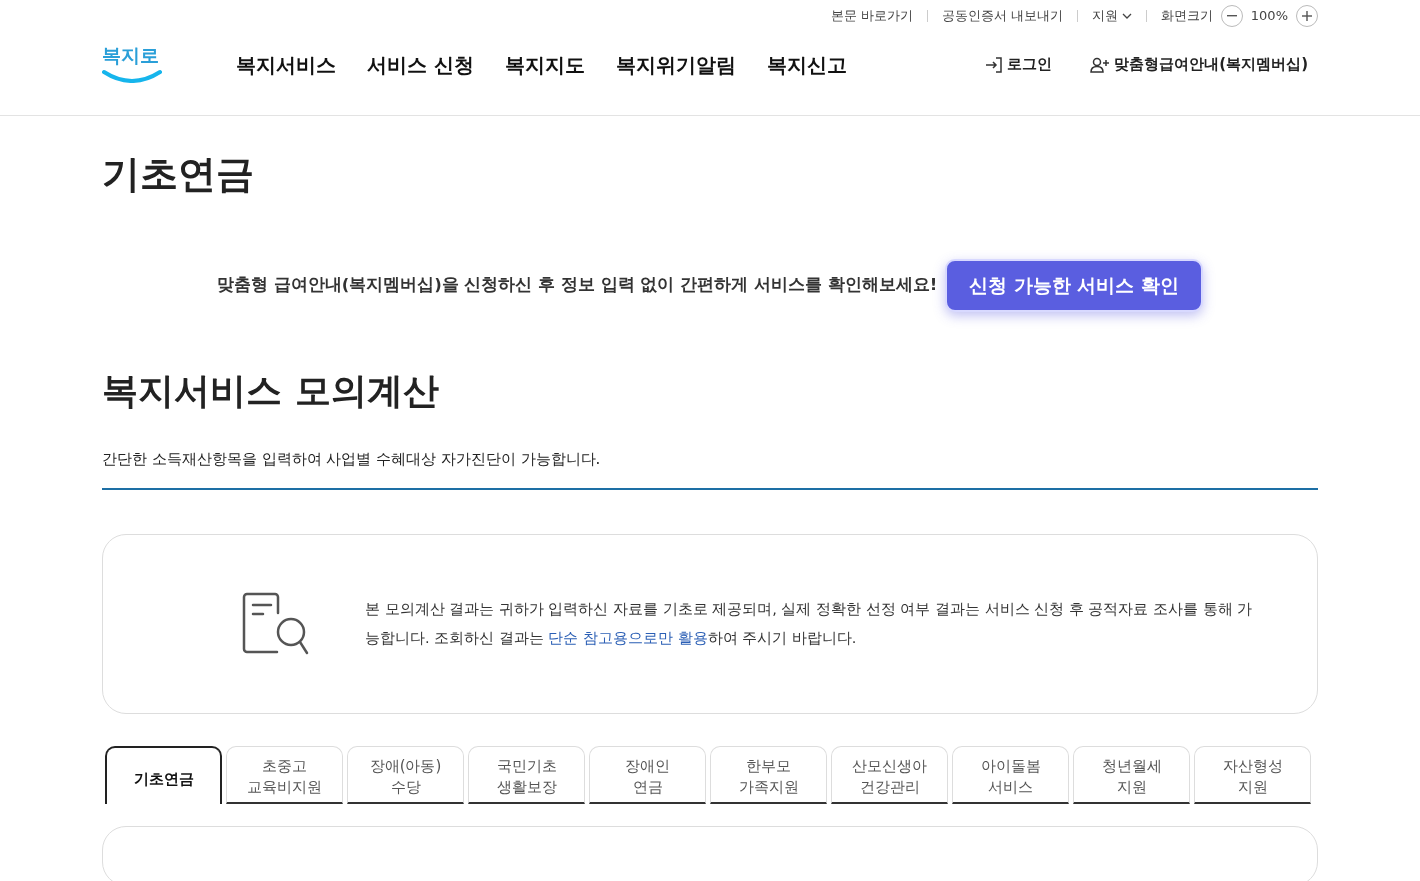 Image resolution: width=1420 pixels, height=881 pixels. I want to click on tab: 한부모 가족지원, so click(768, 775).